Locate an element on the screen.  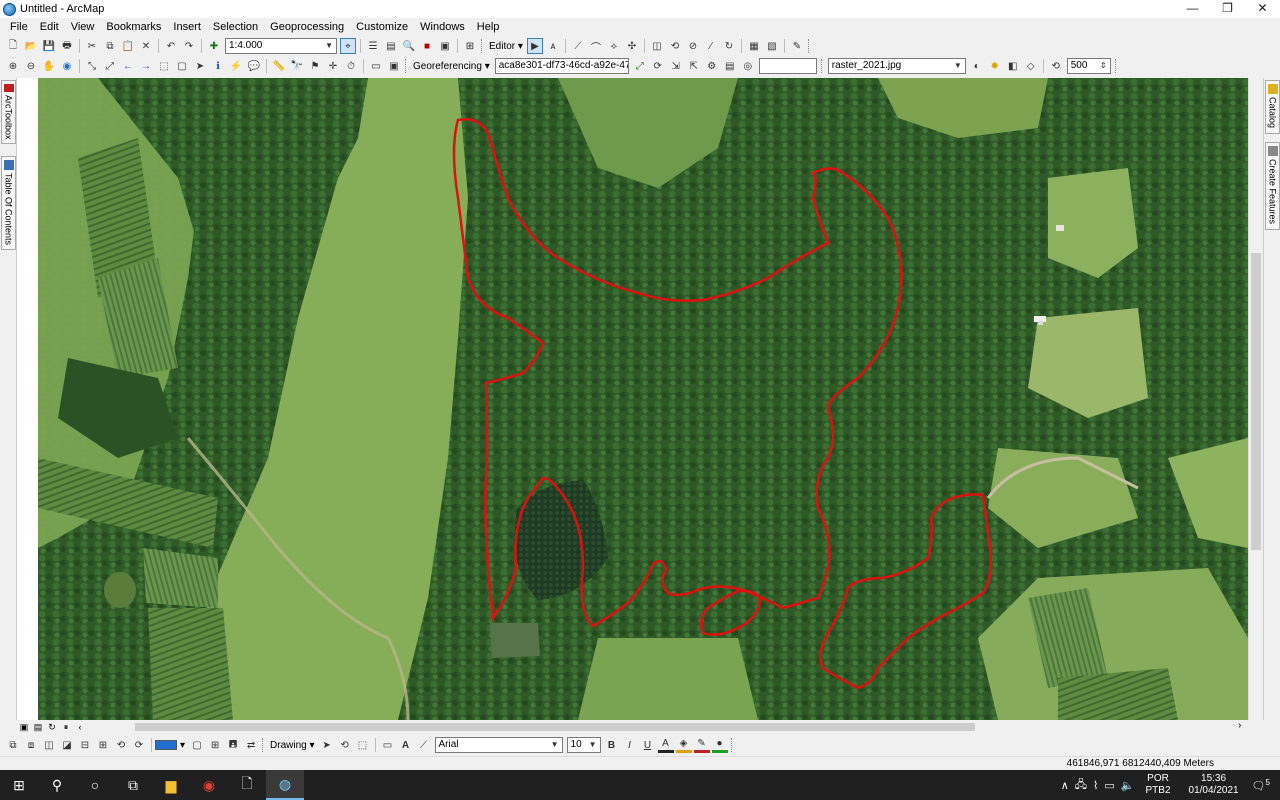
menu-insert: Insert is located at coordinates (187, 27).